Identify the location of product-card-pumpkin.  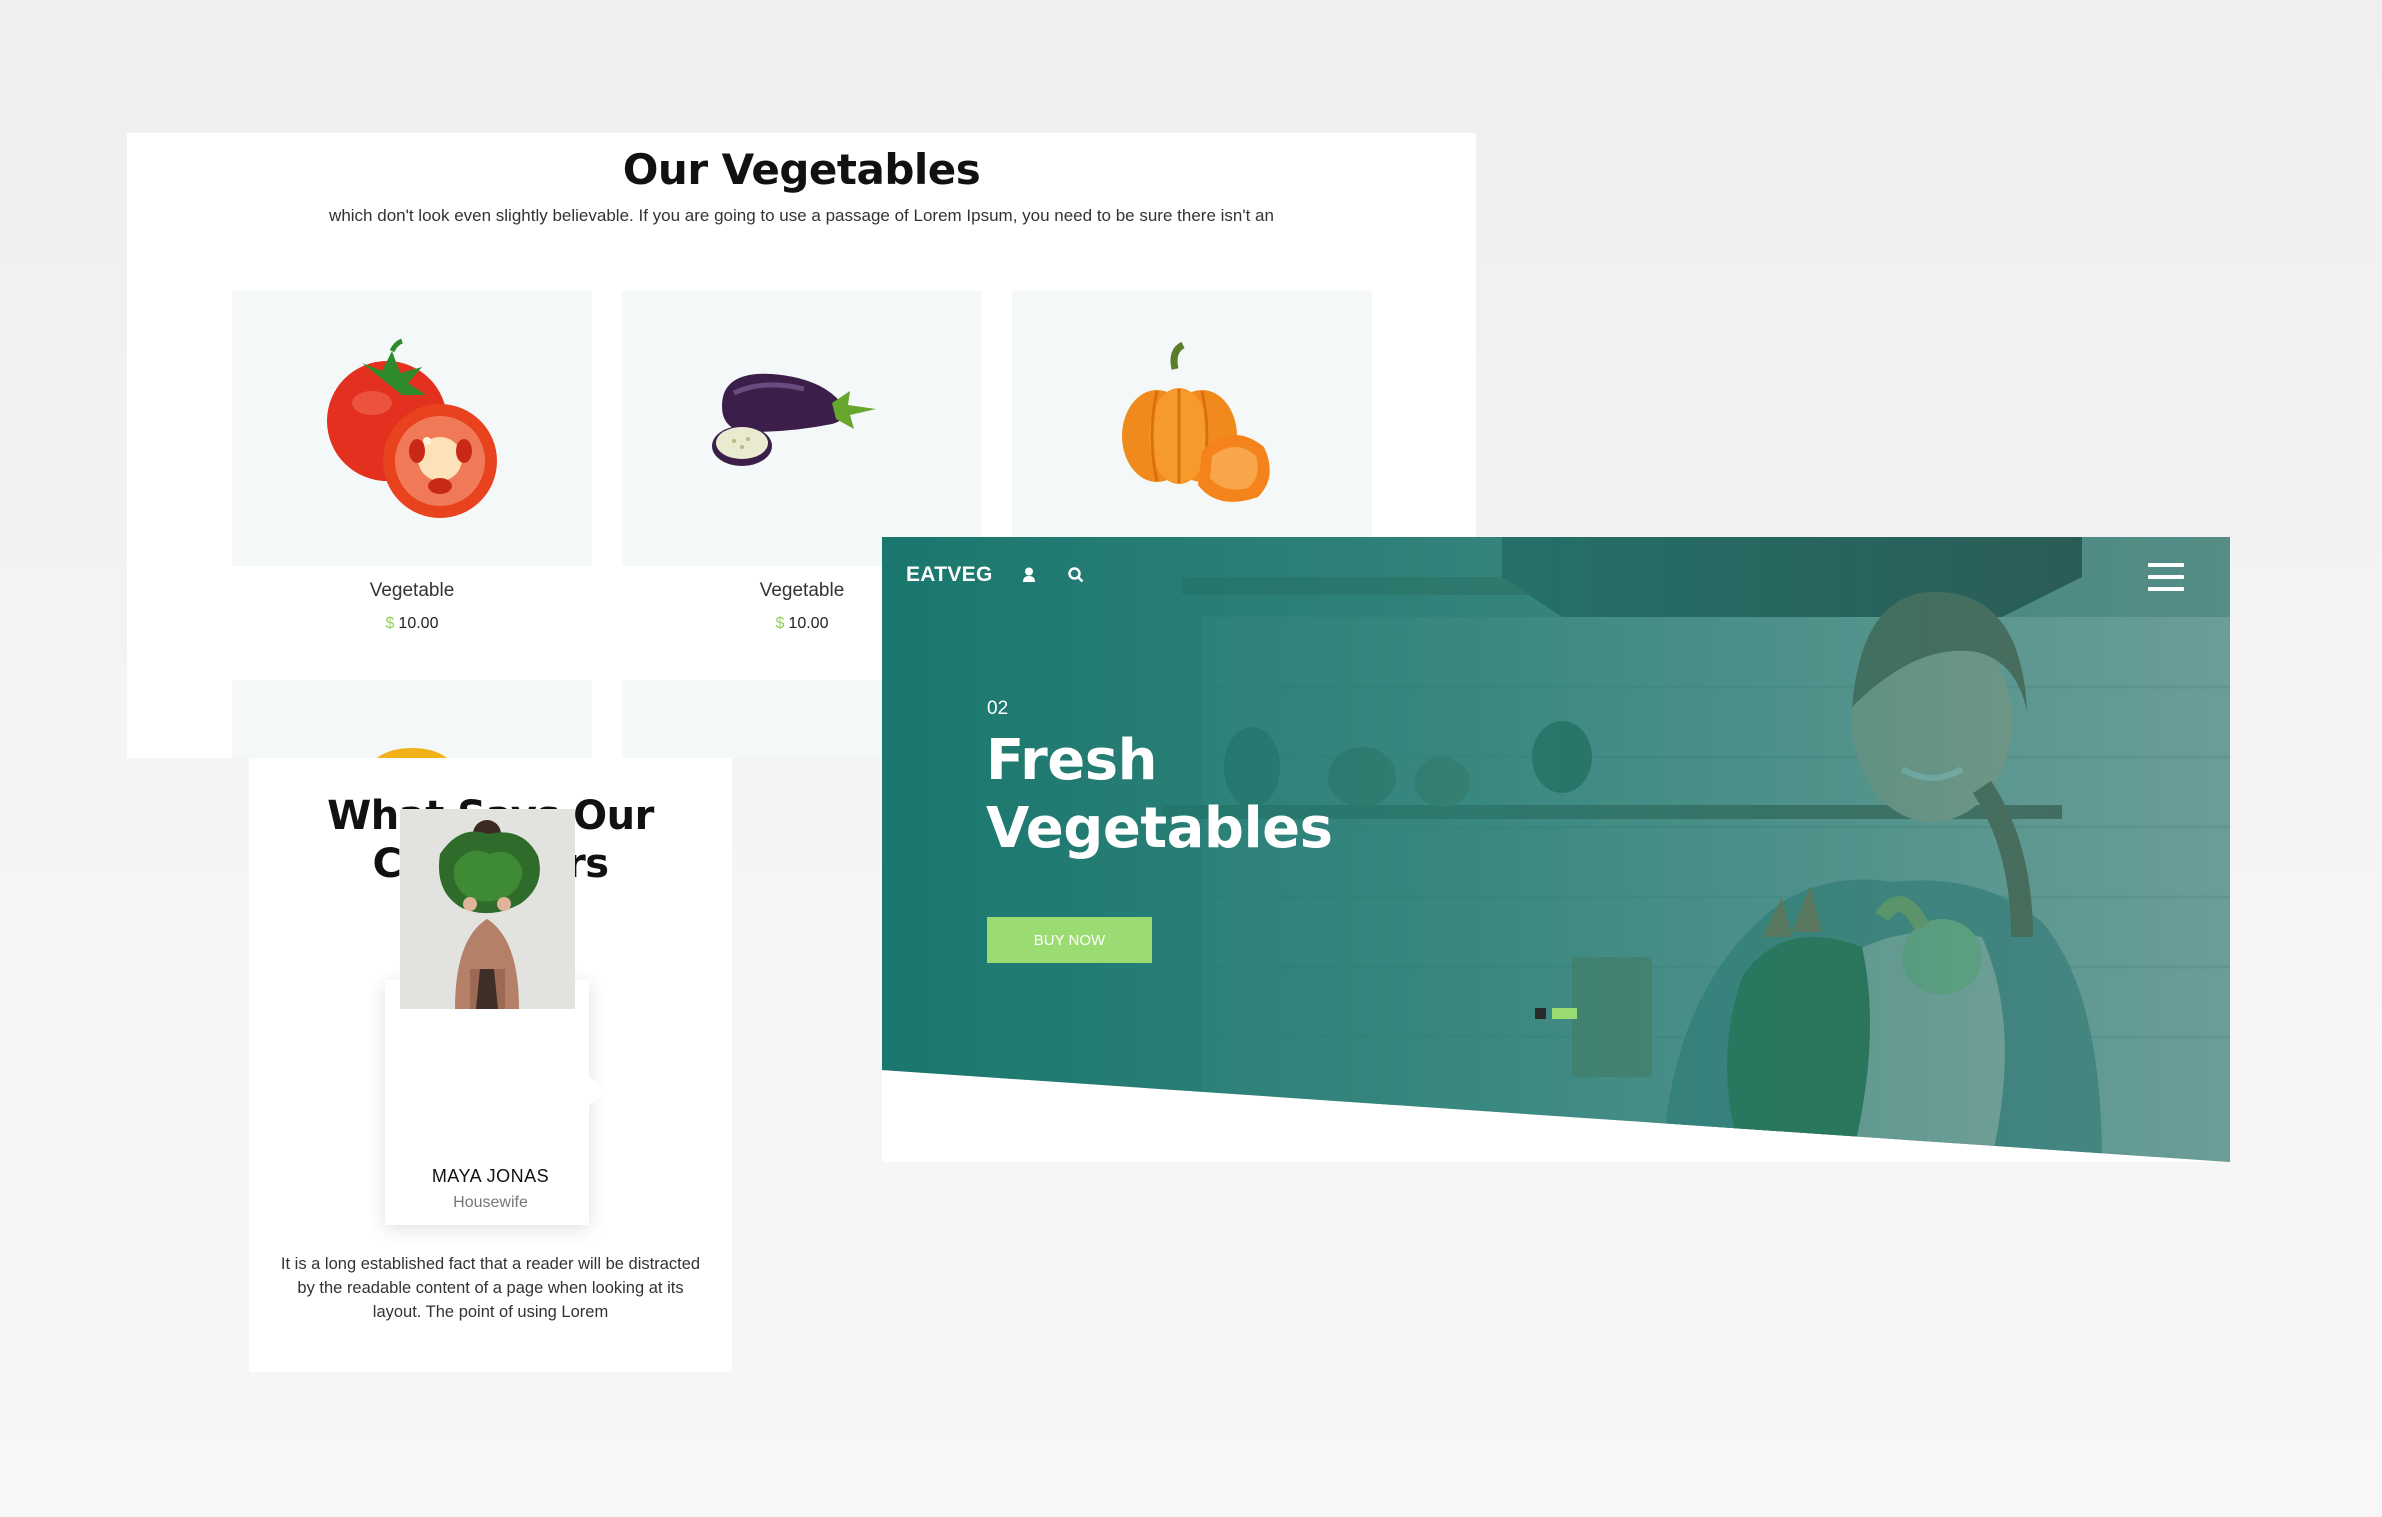
(1192, 428).